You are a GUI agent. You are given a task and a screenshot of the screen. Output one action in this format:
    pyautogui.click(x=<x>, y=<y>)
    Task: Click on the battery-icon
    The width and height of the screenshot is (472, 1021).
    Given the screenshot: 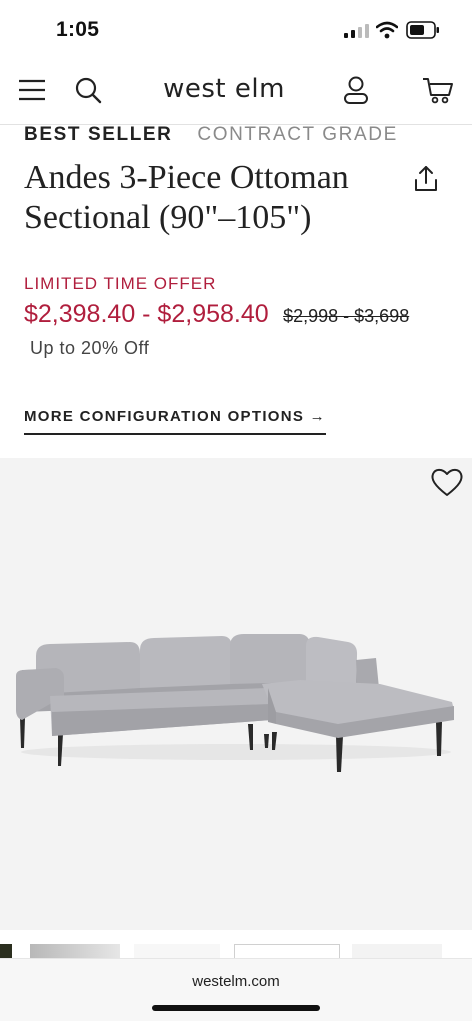 What is the action you would take?
    pyautogui.click(x=422, y=30)
    